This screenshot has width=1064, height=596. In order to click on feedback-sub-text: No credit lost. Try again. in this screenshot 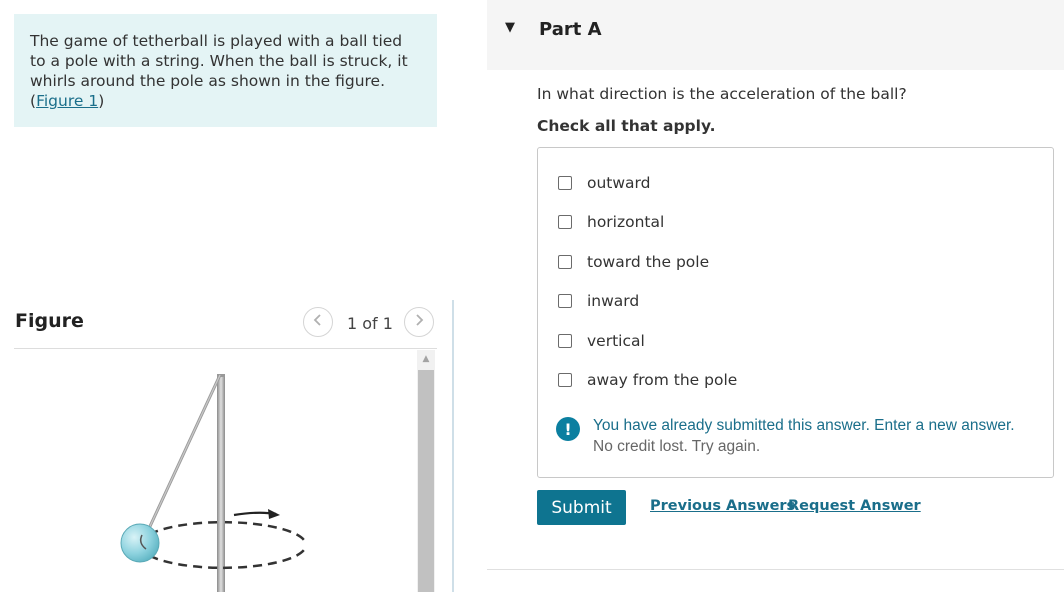, I will do `click(677, 446)`.